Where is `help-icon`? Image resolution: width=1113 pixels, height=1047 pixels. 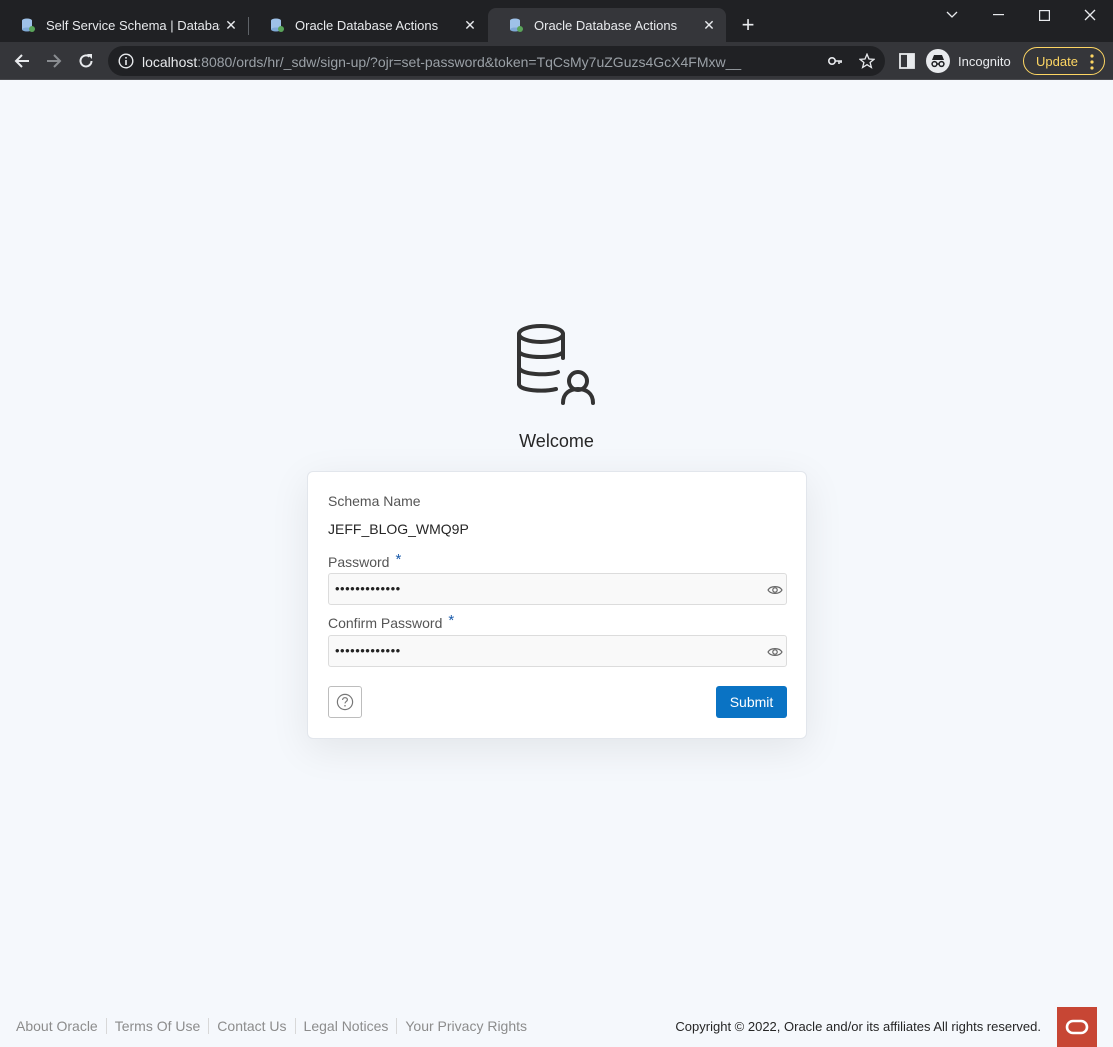
help-icon is located at coordinates (345, 702).